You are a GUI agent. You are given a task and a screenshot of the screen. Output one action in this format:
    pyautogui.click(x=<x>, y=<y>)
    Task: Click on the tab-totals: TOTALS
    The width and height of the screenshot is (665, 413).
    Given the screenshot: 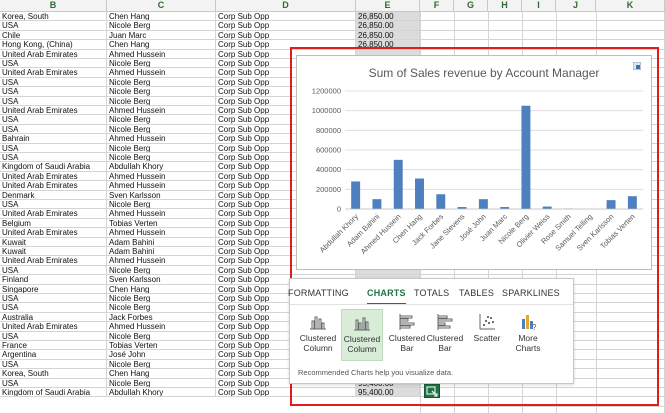 What is the action you would take?
    pyautogui.click(x=431, y=293)
    